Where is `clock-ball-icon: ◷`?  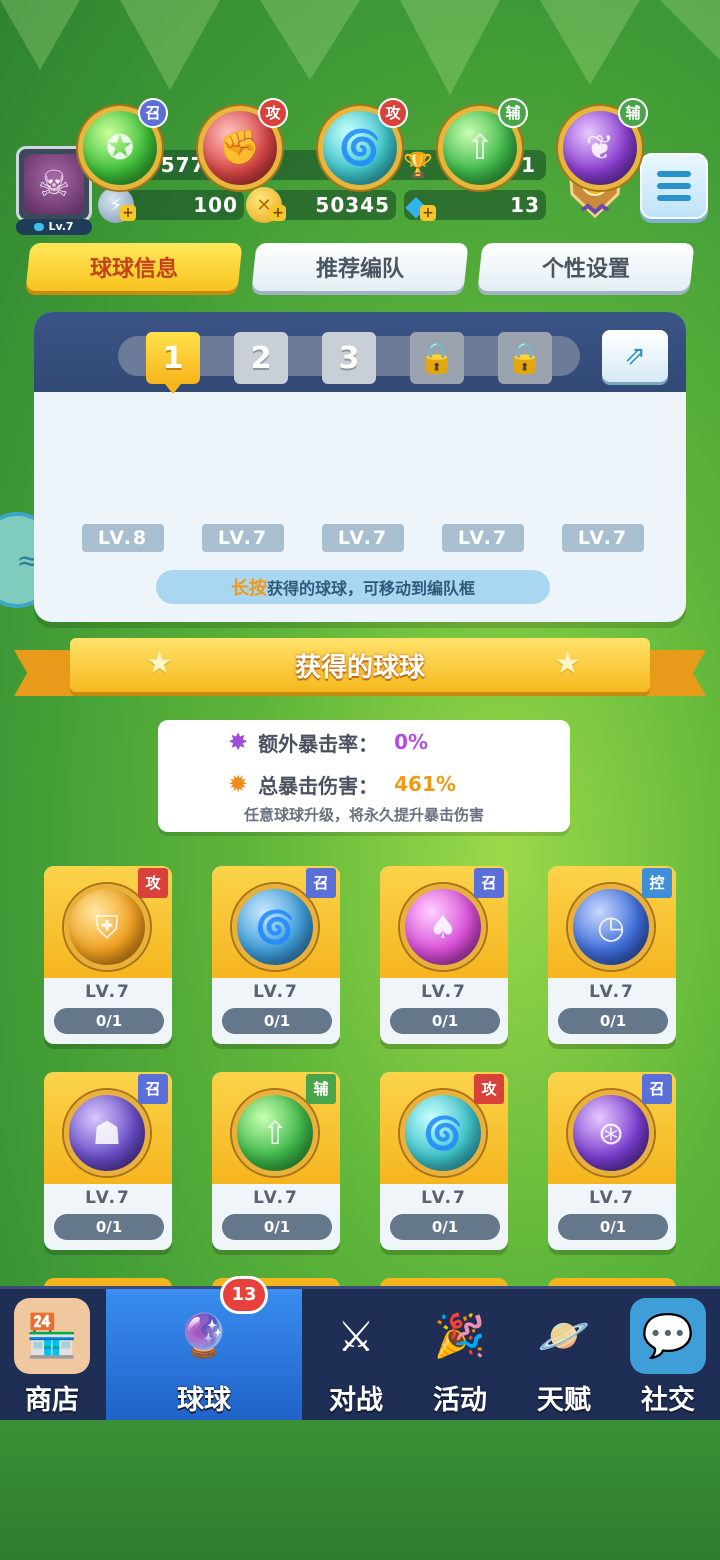
clock-ball-icon: ◷ is located at coordinates (611, 927).